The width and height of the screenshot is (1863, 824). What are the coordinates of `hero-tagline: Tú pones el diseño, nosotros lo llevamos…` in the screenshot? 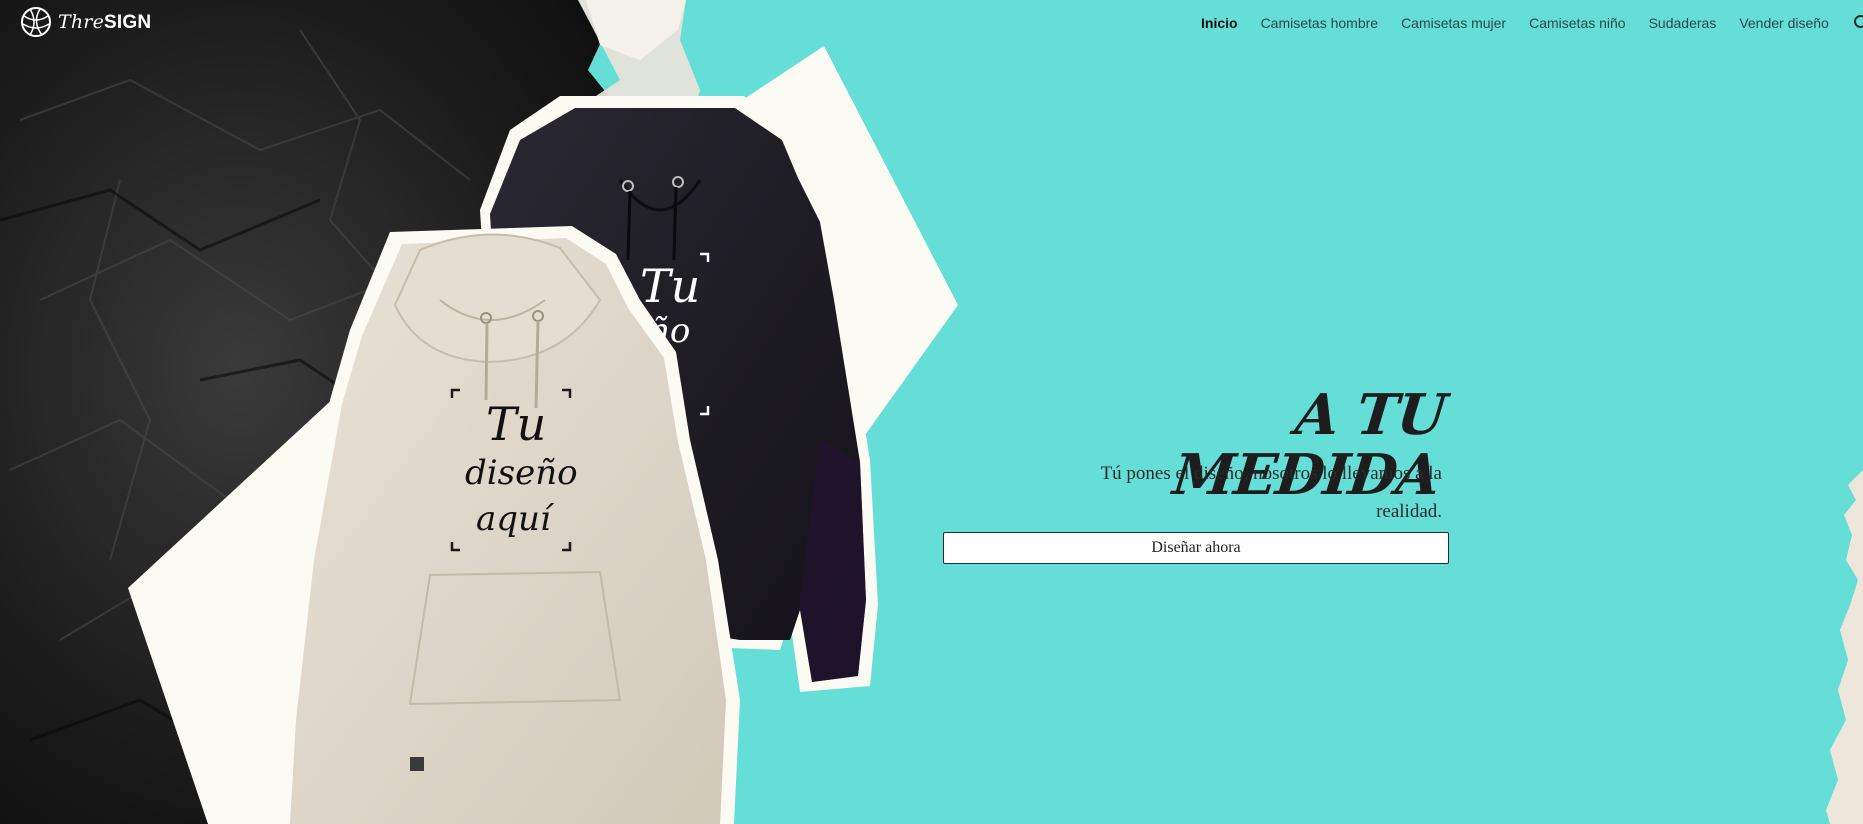 It's located at (1271, 492).